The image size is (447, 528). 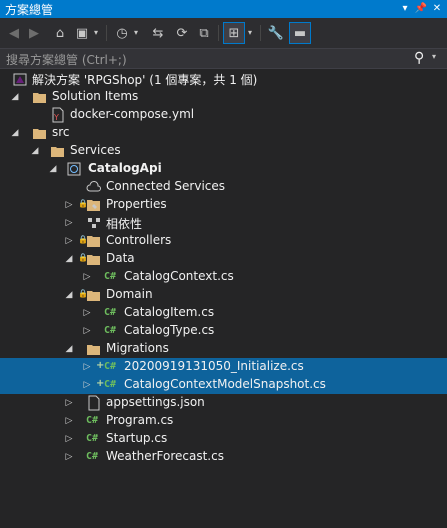 What do you see at coordinates (434, 56) in the screenshot?
I see `search-options-dropdown-icon: ▾` at bounding box center [434, 56].